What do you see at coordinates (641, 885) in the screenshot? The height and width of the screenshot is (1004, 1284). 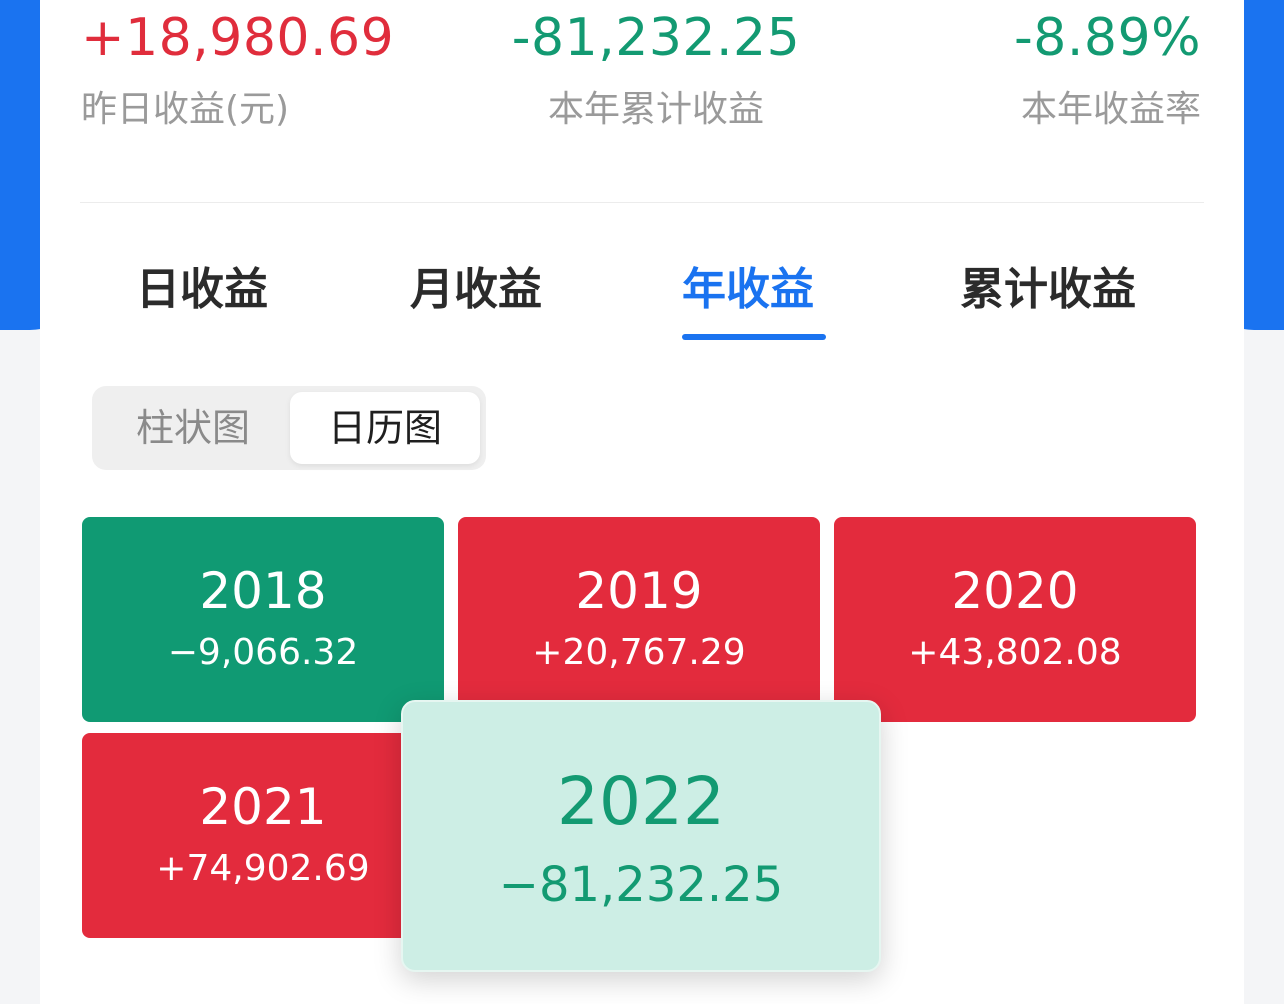 I see `year-amount: −81,232.25` at bounding box center [641, 885].